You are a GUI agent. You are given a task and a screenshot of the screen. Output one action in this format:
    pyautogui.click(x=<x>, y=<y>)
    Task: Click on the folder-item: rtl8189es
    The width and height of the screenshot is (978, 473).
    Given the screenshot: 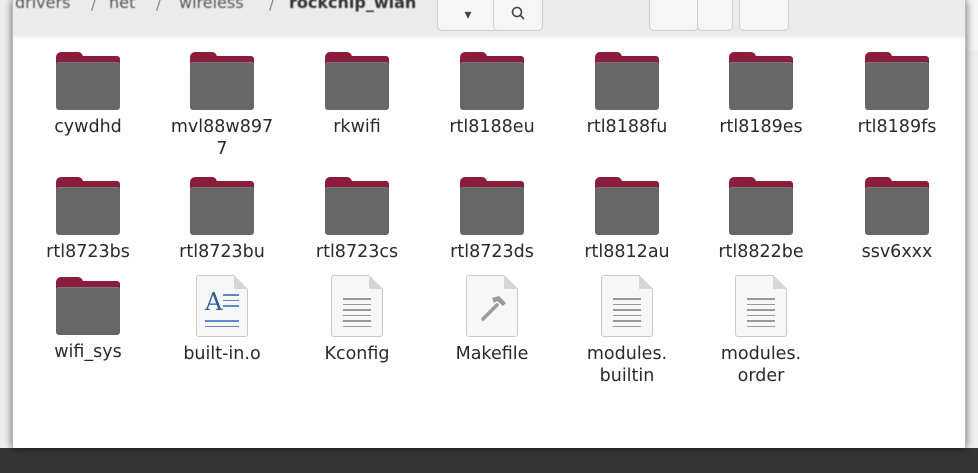 What is the action you would take?
    pyautogui.click(x=761, y=95)
    